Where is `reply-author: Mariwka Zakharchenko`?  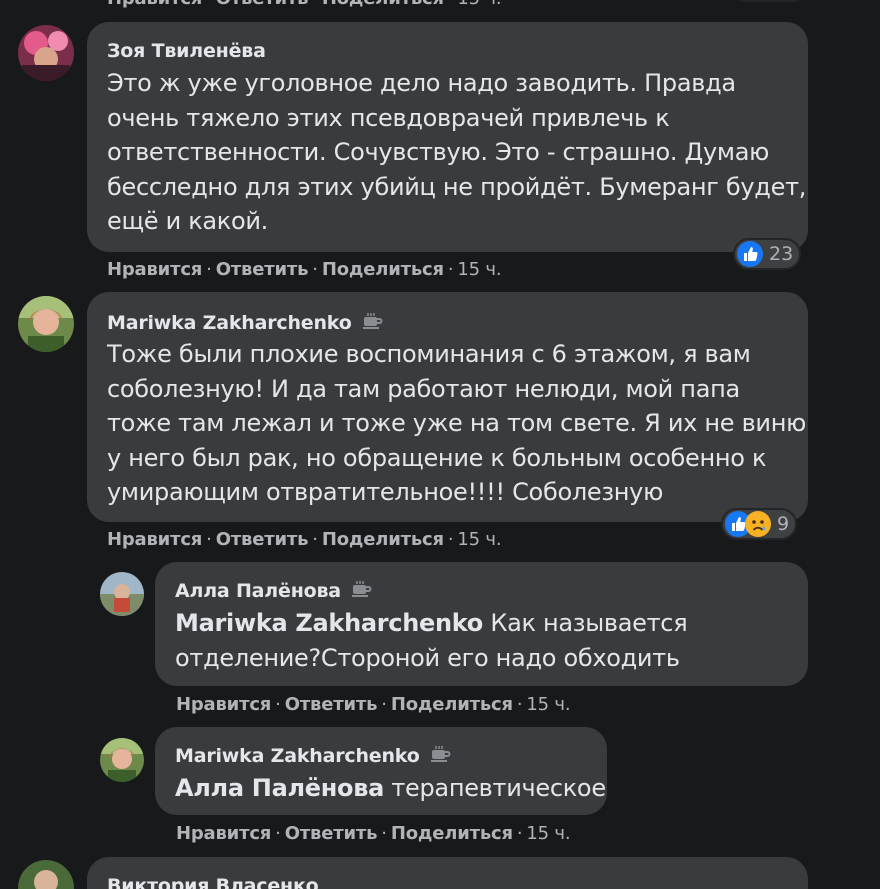 reply-author: Mariwka Zakharchenko is located at coordinates (313, 756).